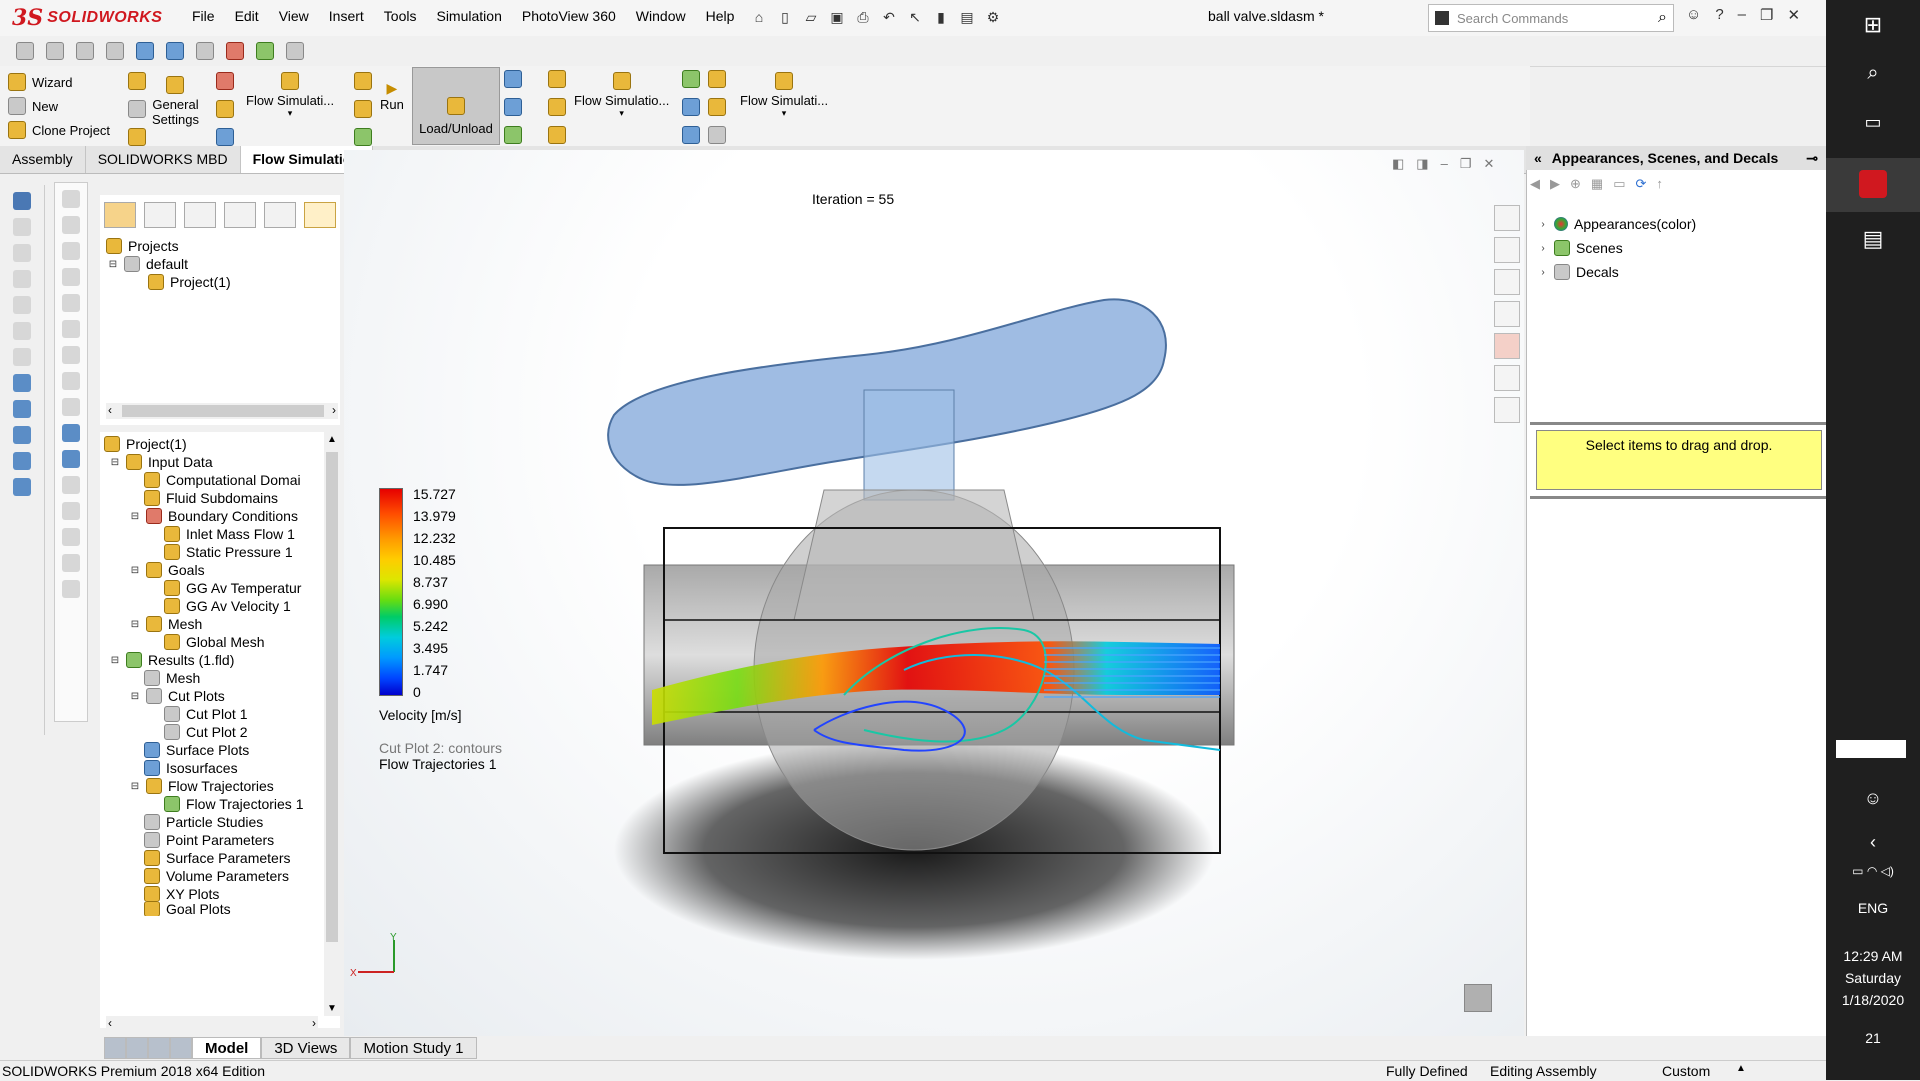 The width and height of the screenshot is (1920, 1081). What do you see at coordinates (172, 678) in the screenshot?
I see `tree-item-results-mesh: Mesh` at bounding box center [172, 678].